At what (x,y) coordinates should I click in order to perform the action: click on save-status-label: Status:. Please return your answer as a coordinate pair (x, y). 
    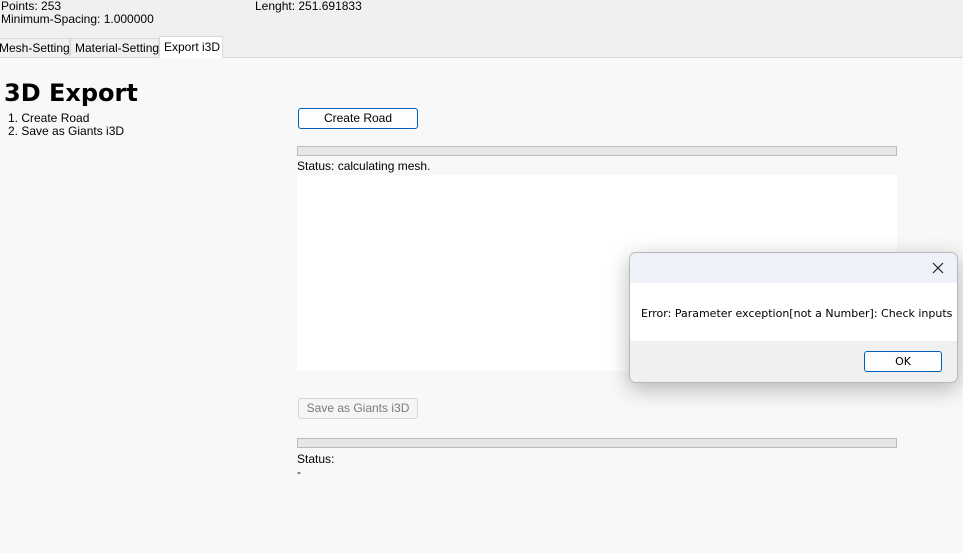
    Looking at the image, I should click on (316, 459).